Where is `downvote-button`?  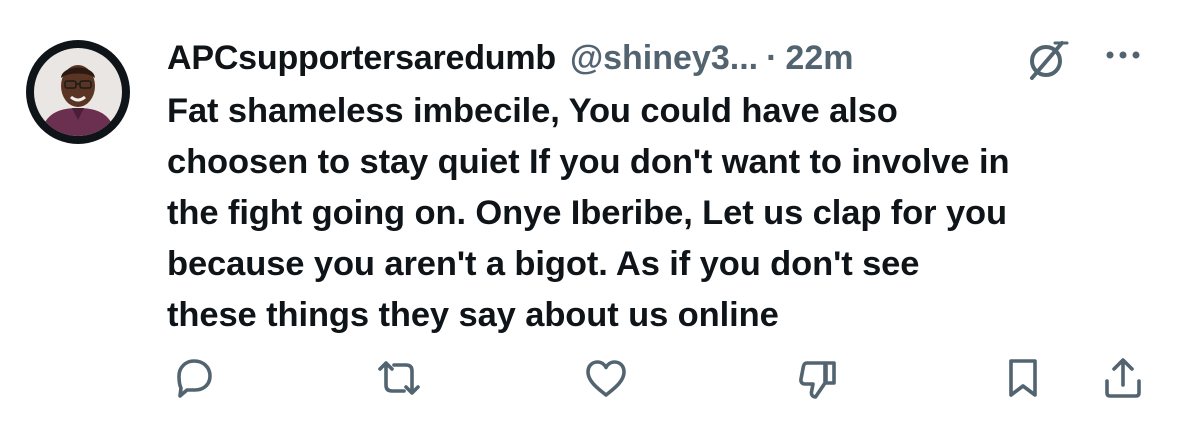
downvote-button is located at coordinates (818, 378).